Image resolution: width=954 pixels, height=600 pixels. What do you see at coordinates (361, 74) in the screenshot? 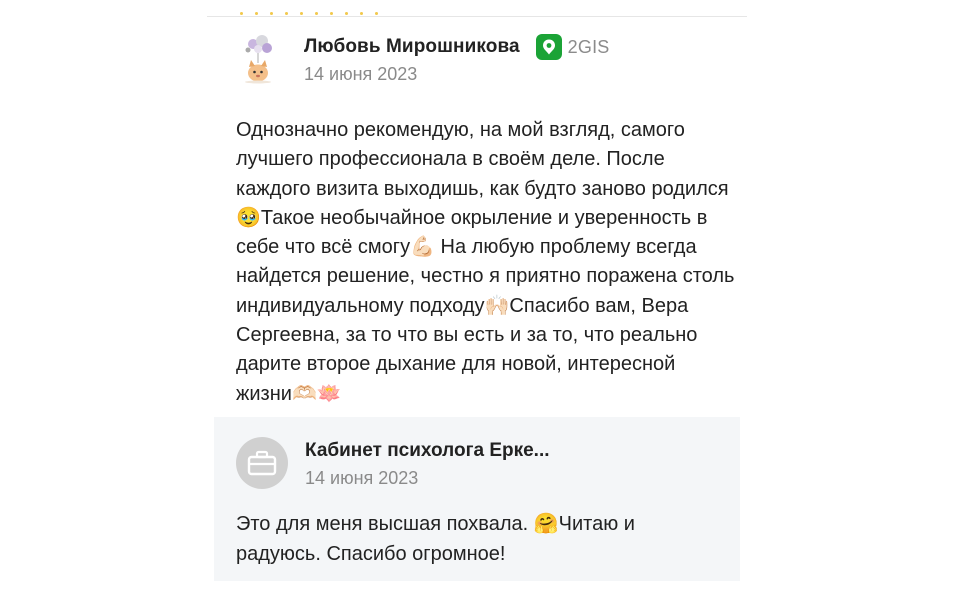
I see `review-date: 14 июня 2023` at bounding box center [361, 74].